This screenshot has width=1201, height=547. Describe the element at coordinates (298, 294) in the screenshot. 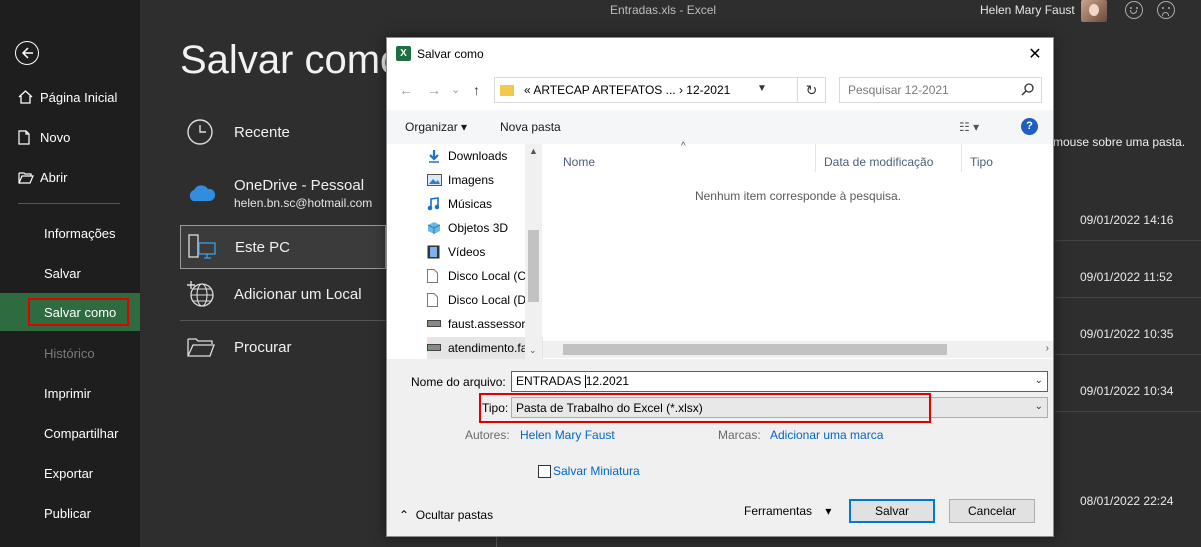

I see `location-label: Adicionar um Local` at that location.